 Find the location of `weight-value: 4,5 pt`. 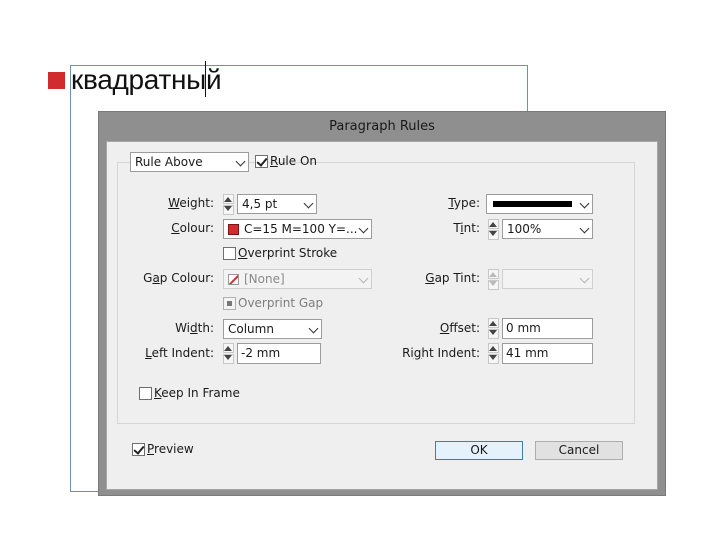

weight-value: 4,5 pt is located at coordinates (260, 204).